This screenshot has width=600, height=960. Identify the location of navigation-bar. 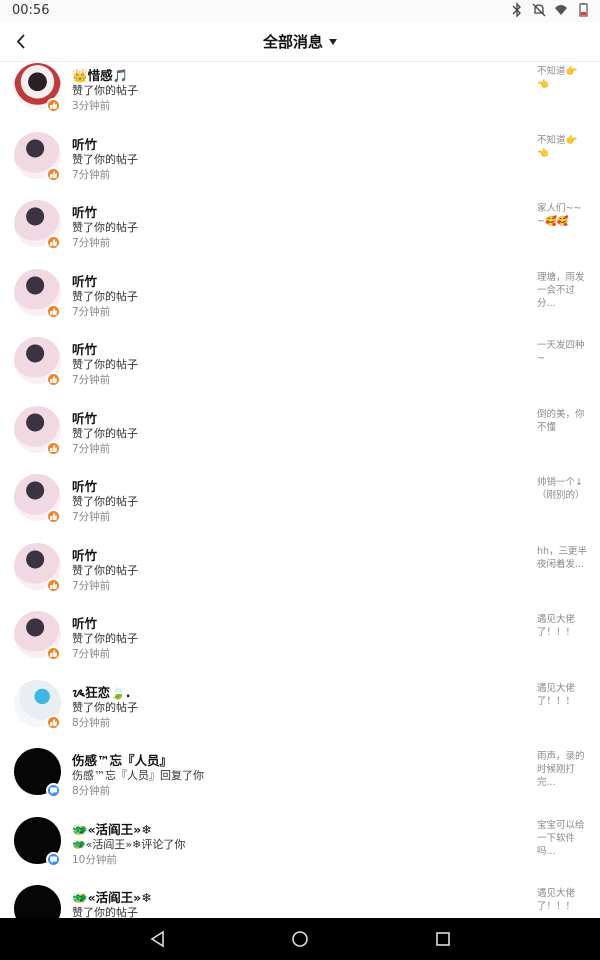
(300, 939).